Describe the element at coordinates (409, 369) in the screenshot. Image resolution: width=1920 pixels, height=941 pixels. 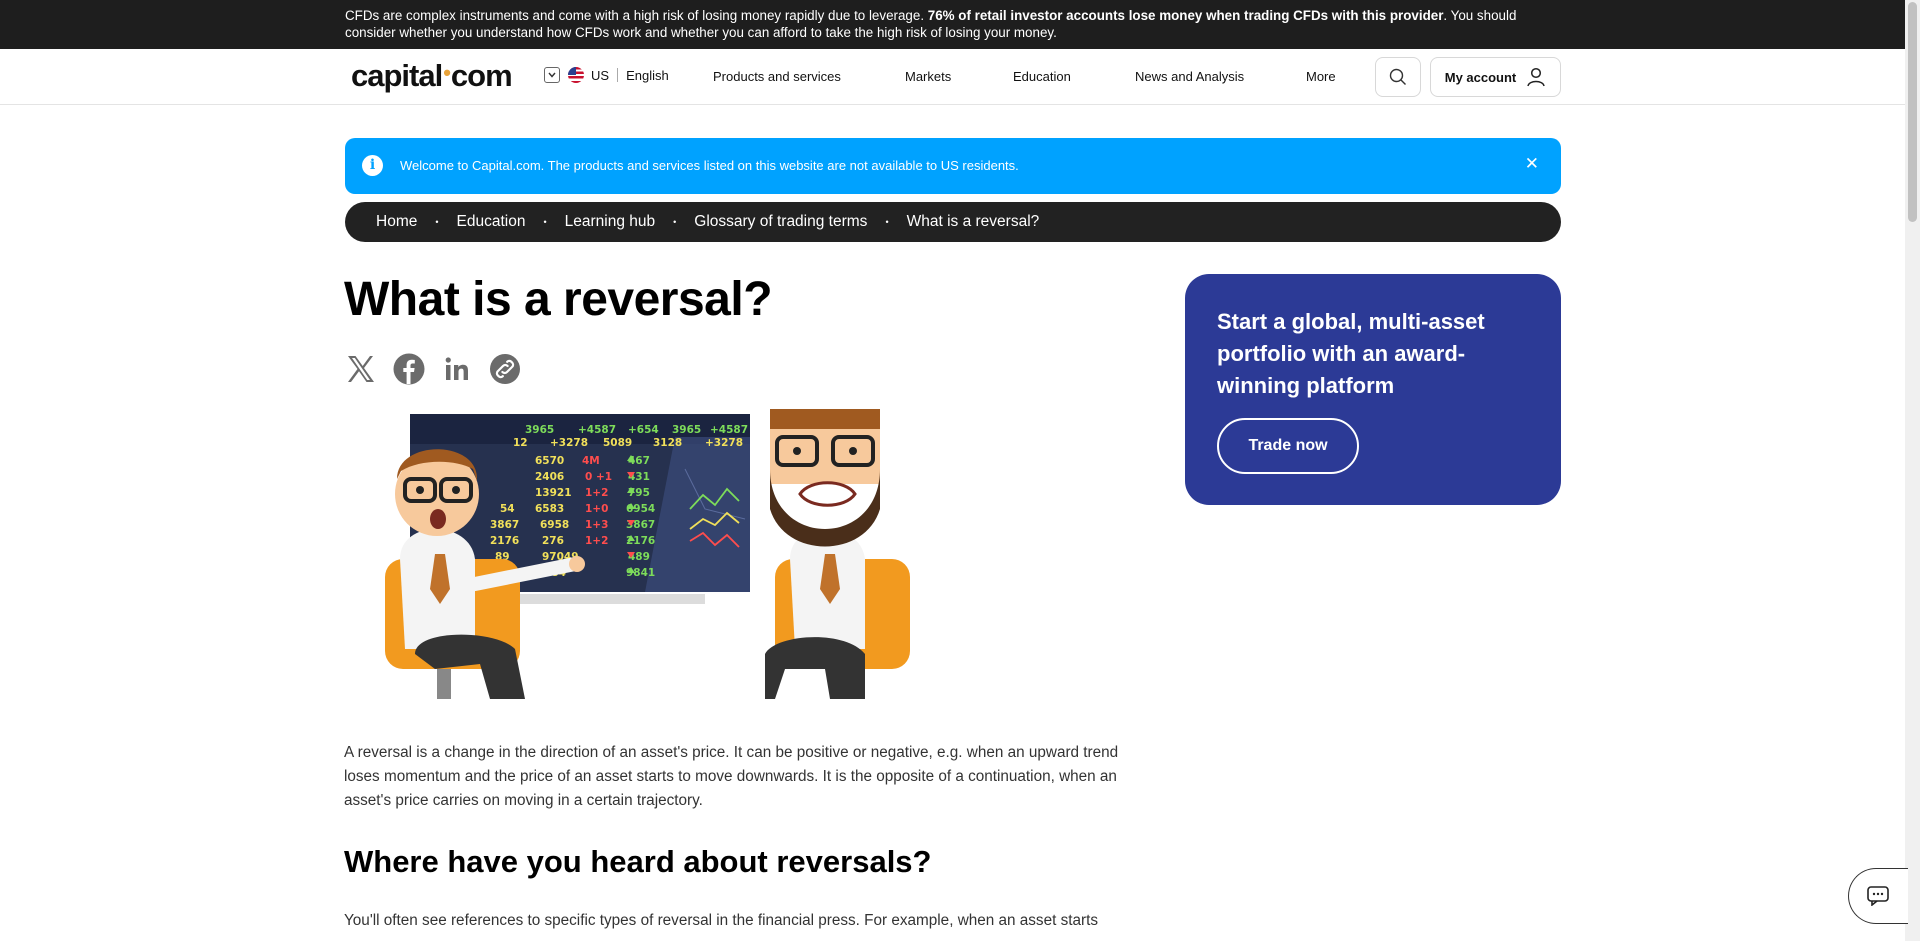
I see `facebook-icon` at that location.